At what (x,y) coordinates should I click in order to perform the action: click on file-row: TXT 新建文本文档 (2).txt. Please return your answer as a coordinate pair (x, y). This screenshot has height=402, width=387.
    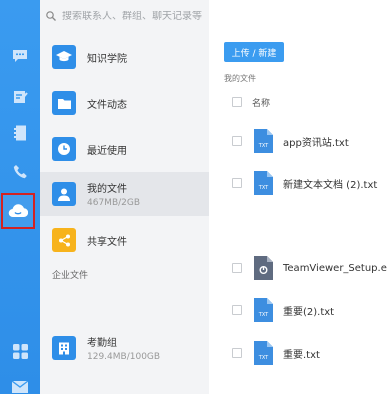
    Looking at the image, I should click on (304, 183).